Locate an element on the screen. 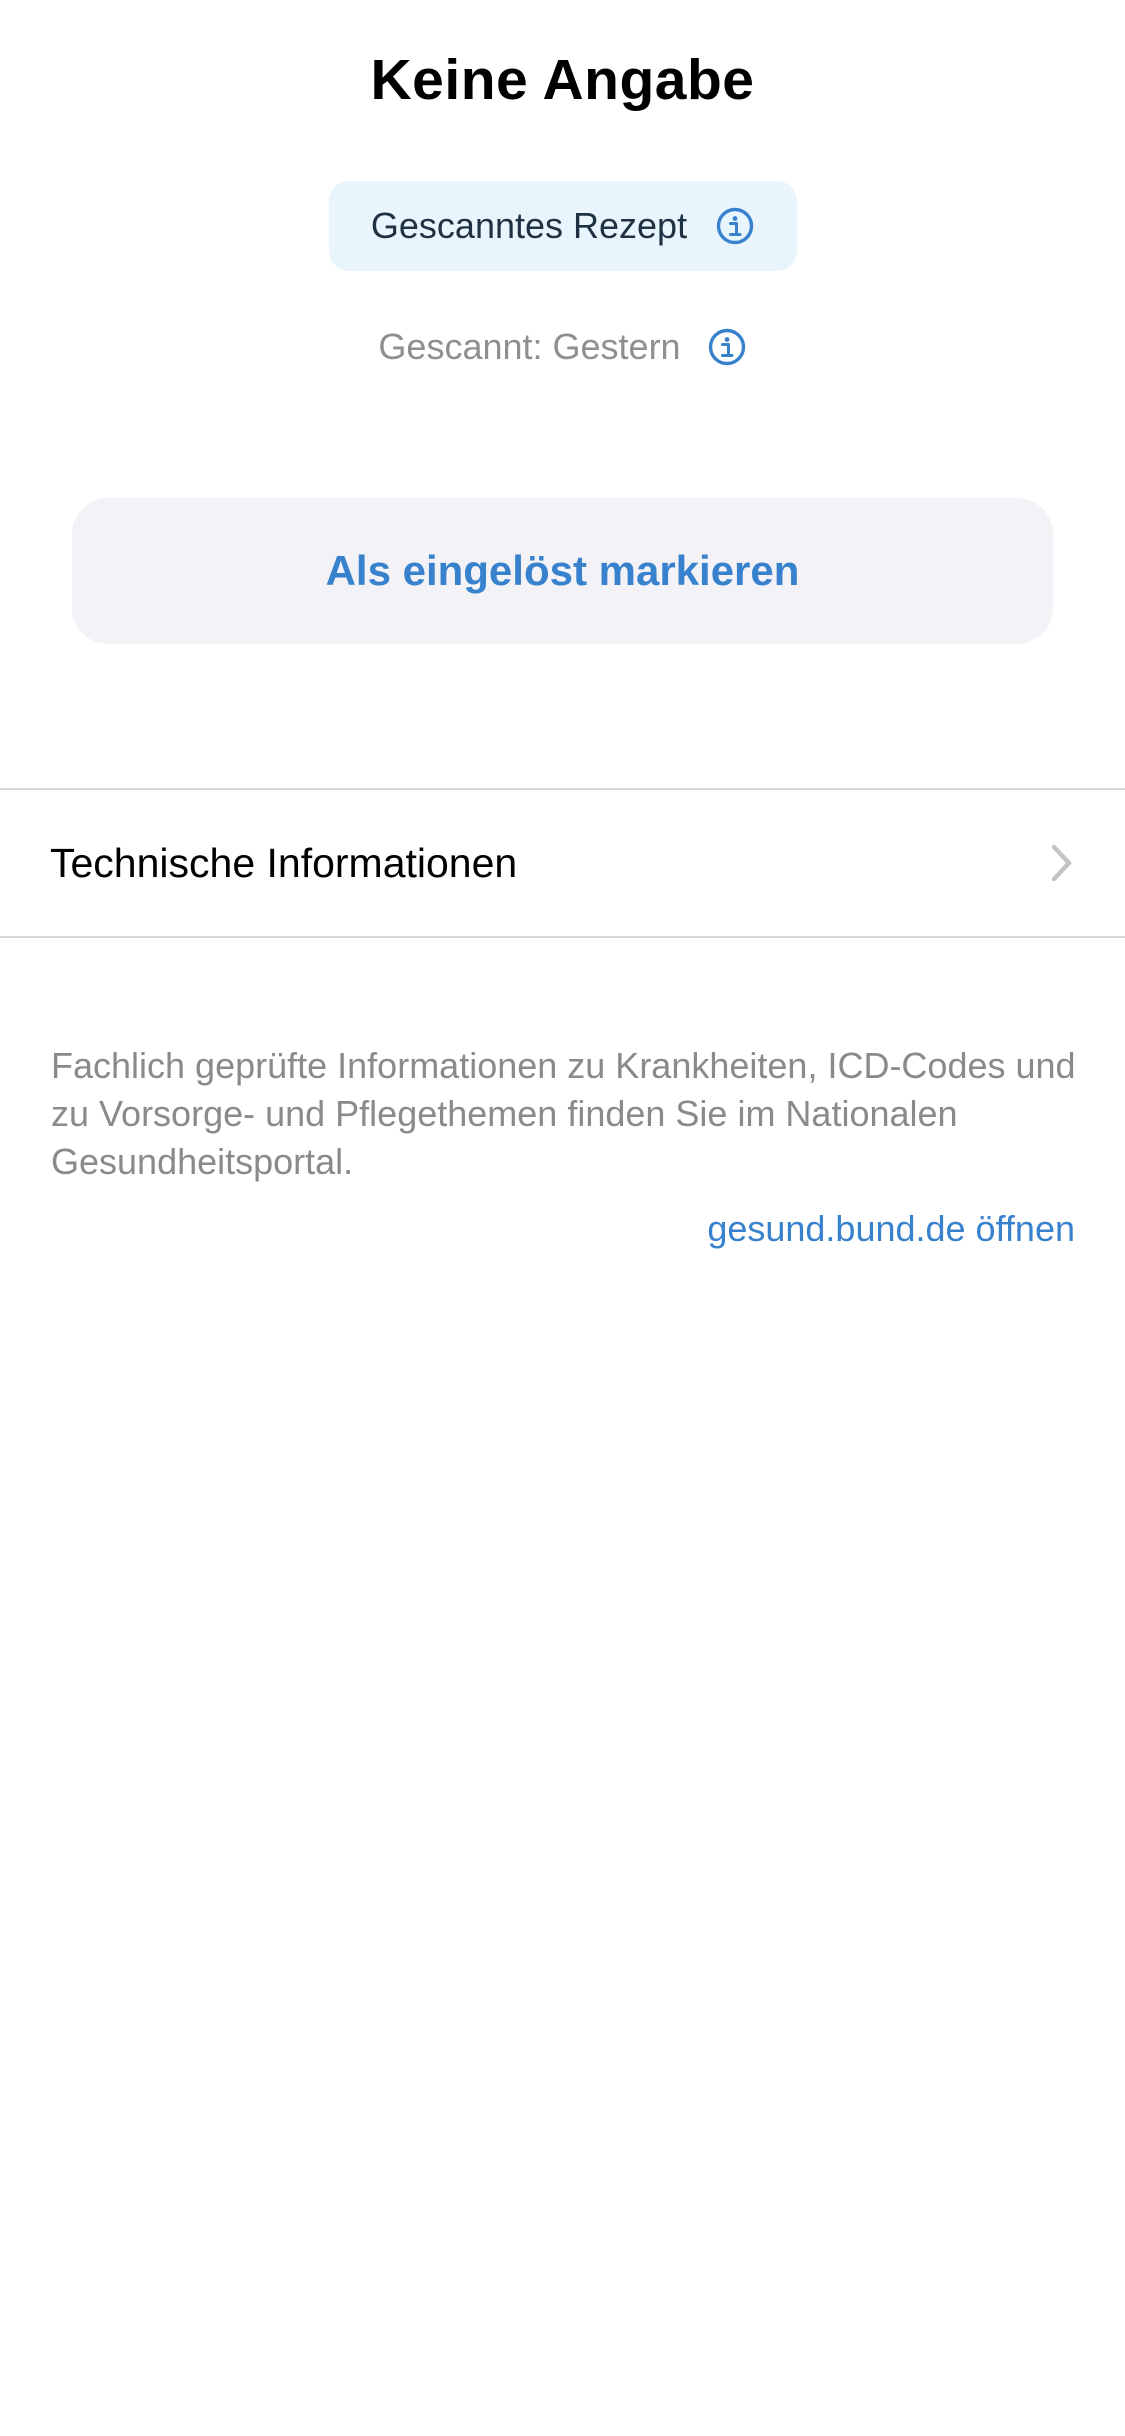 The height and width of the screenshot is (2436, 1125). scan-date-label: Gescannt: Gestern is located at coordinates (529, 346).